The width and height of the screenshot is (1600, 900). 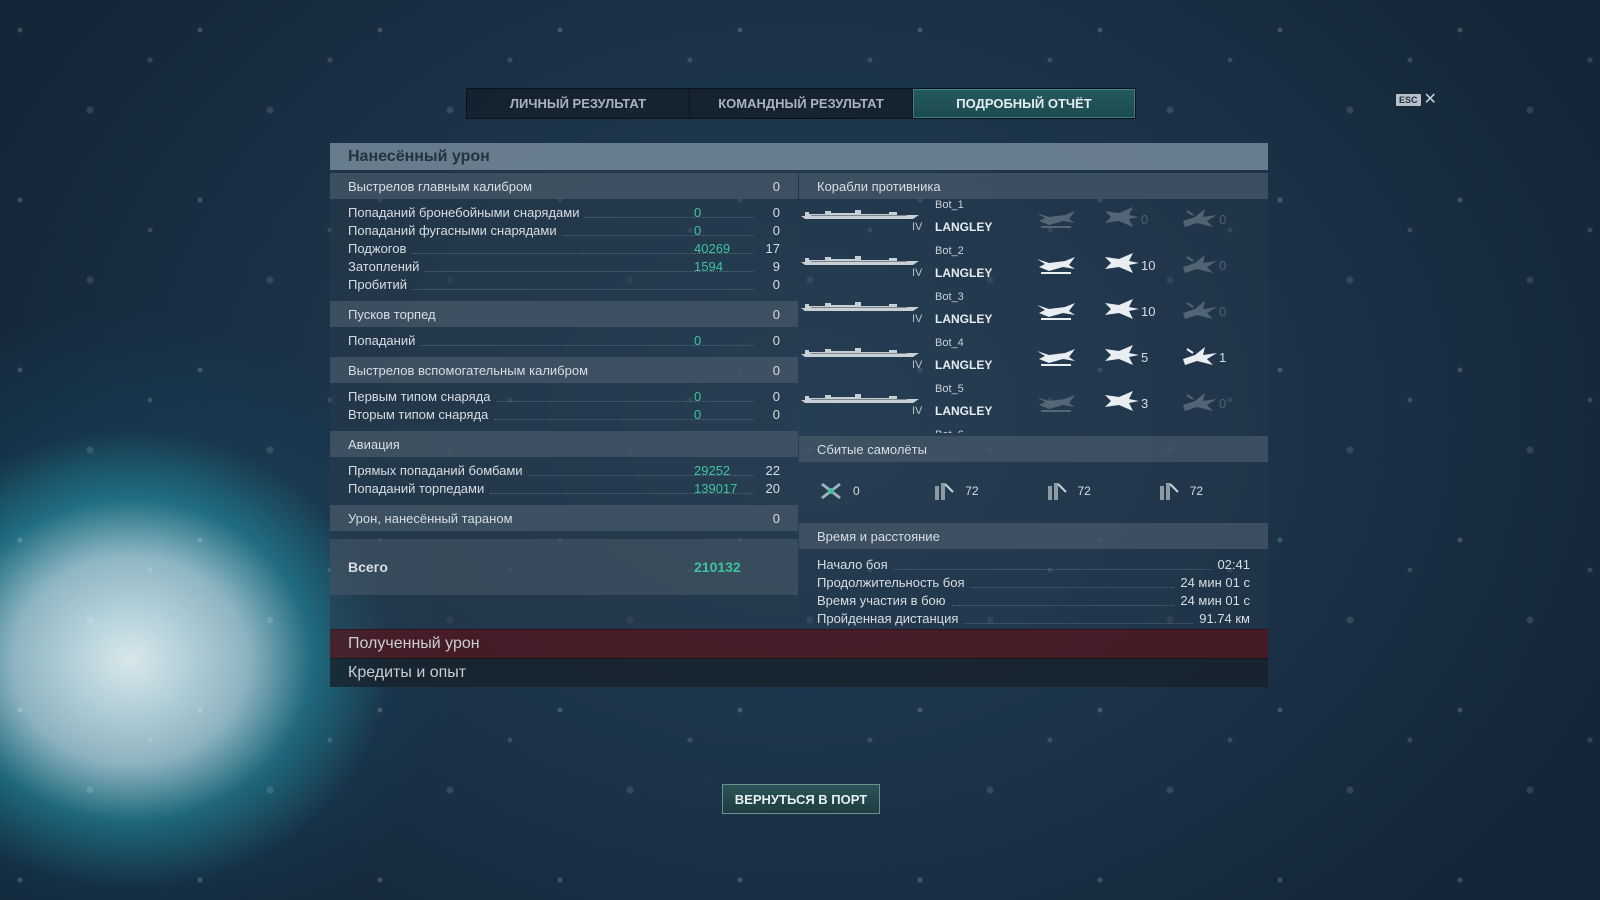 I want to click on ship-player-name: Bot_5, so click(x=949, y=389).